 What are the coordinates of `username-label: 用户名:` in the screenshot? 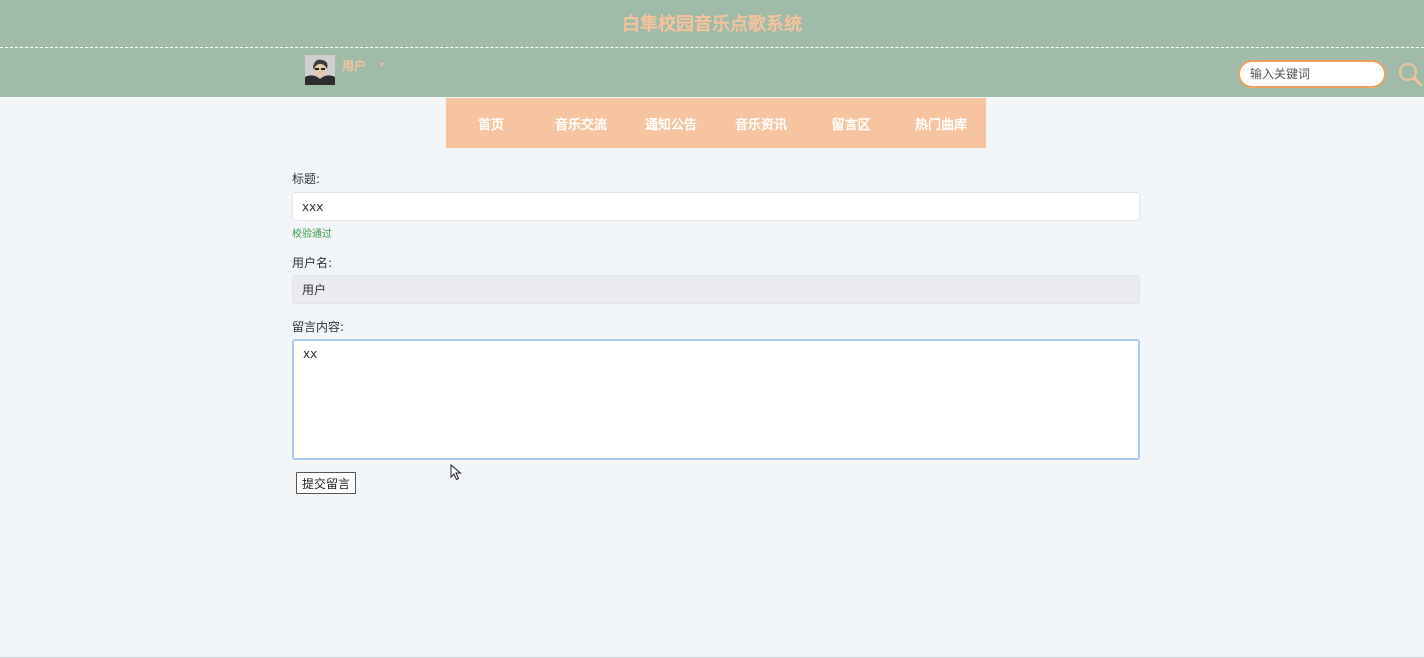 It's located at (312, 263).